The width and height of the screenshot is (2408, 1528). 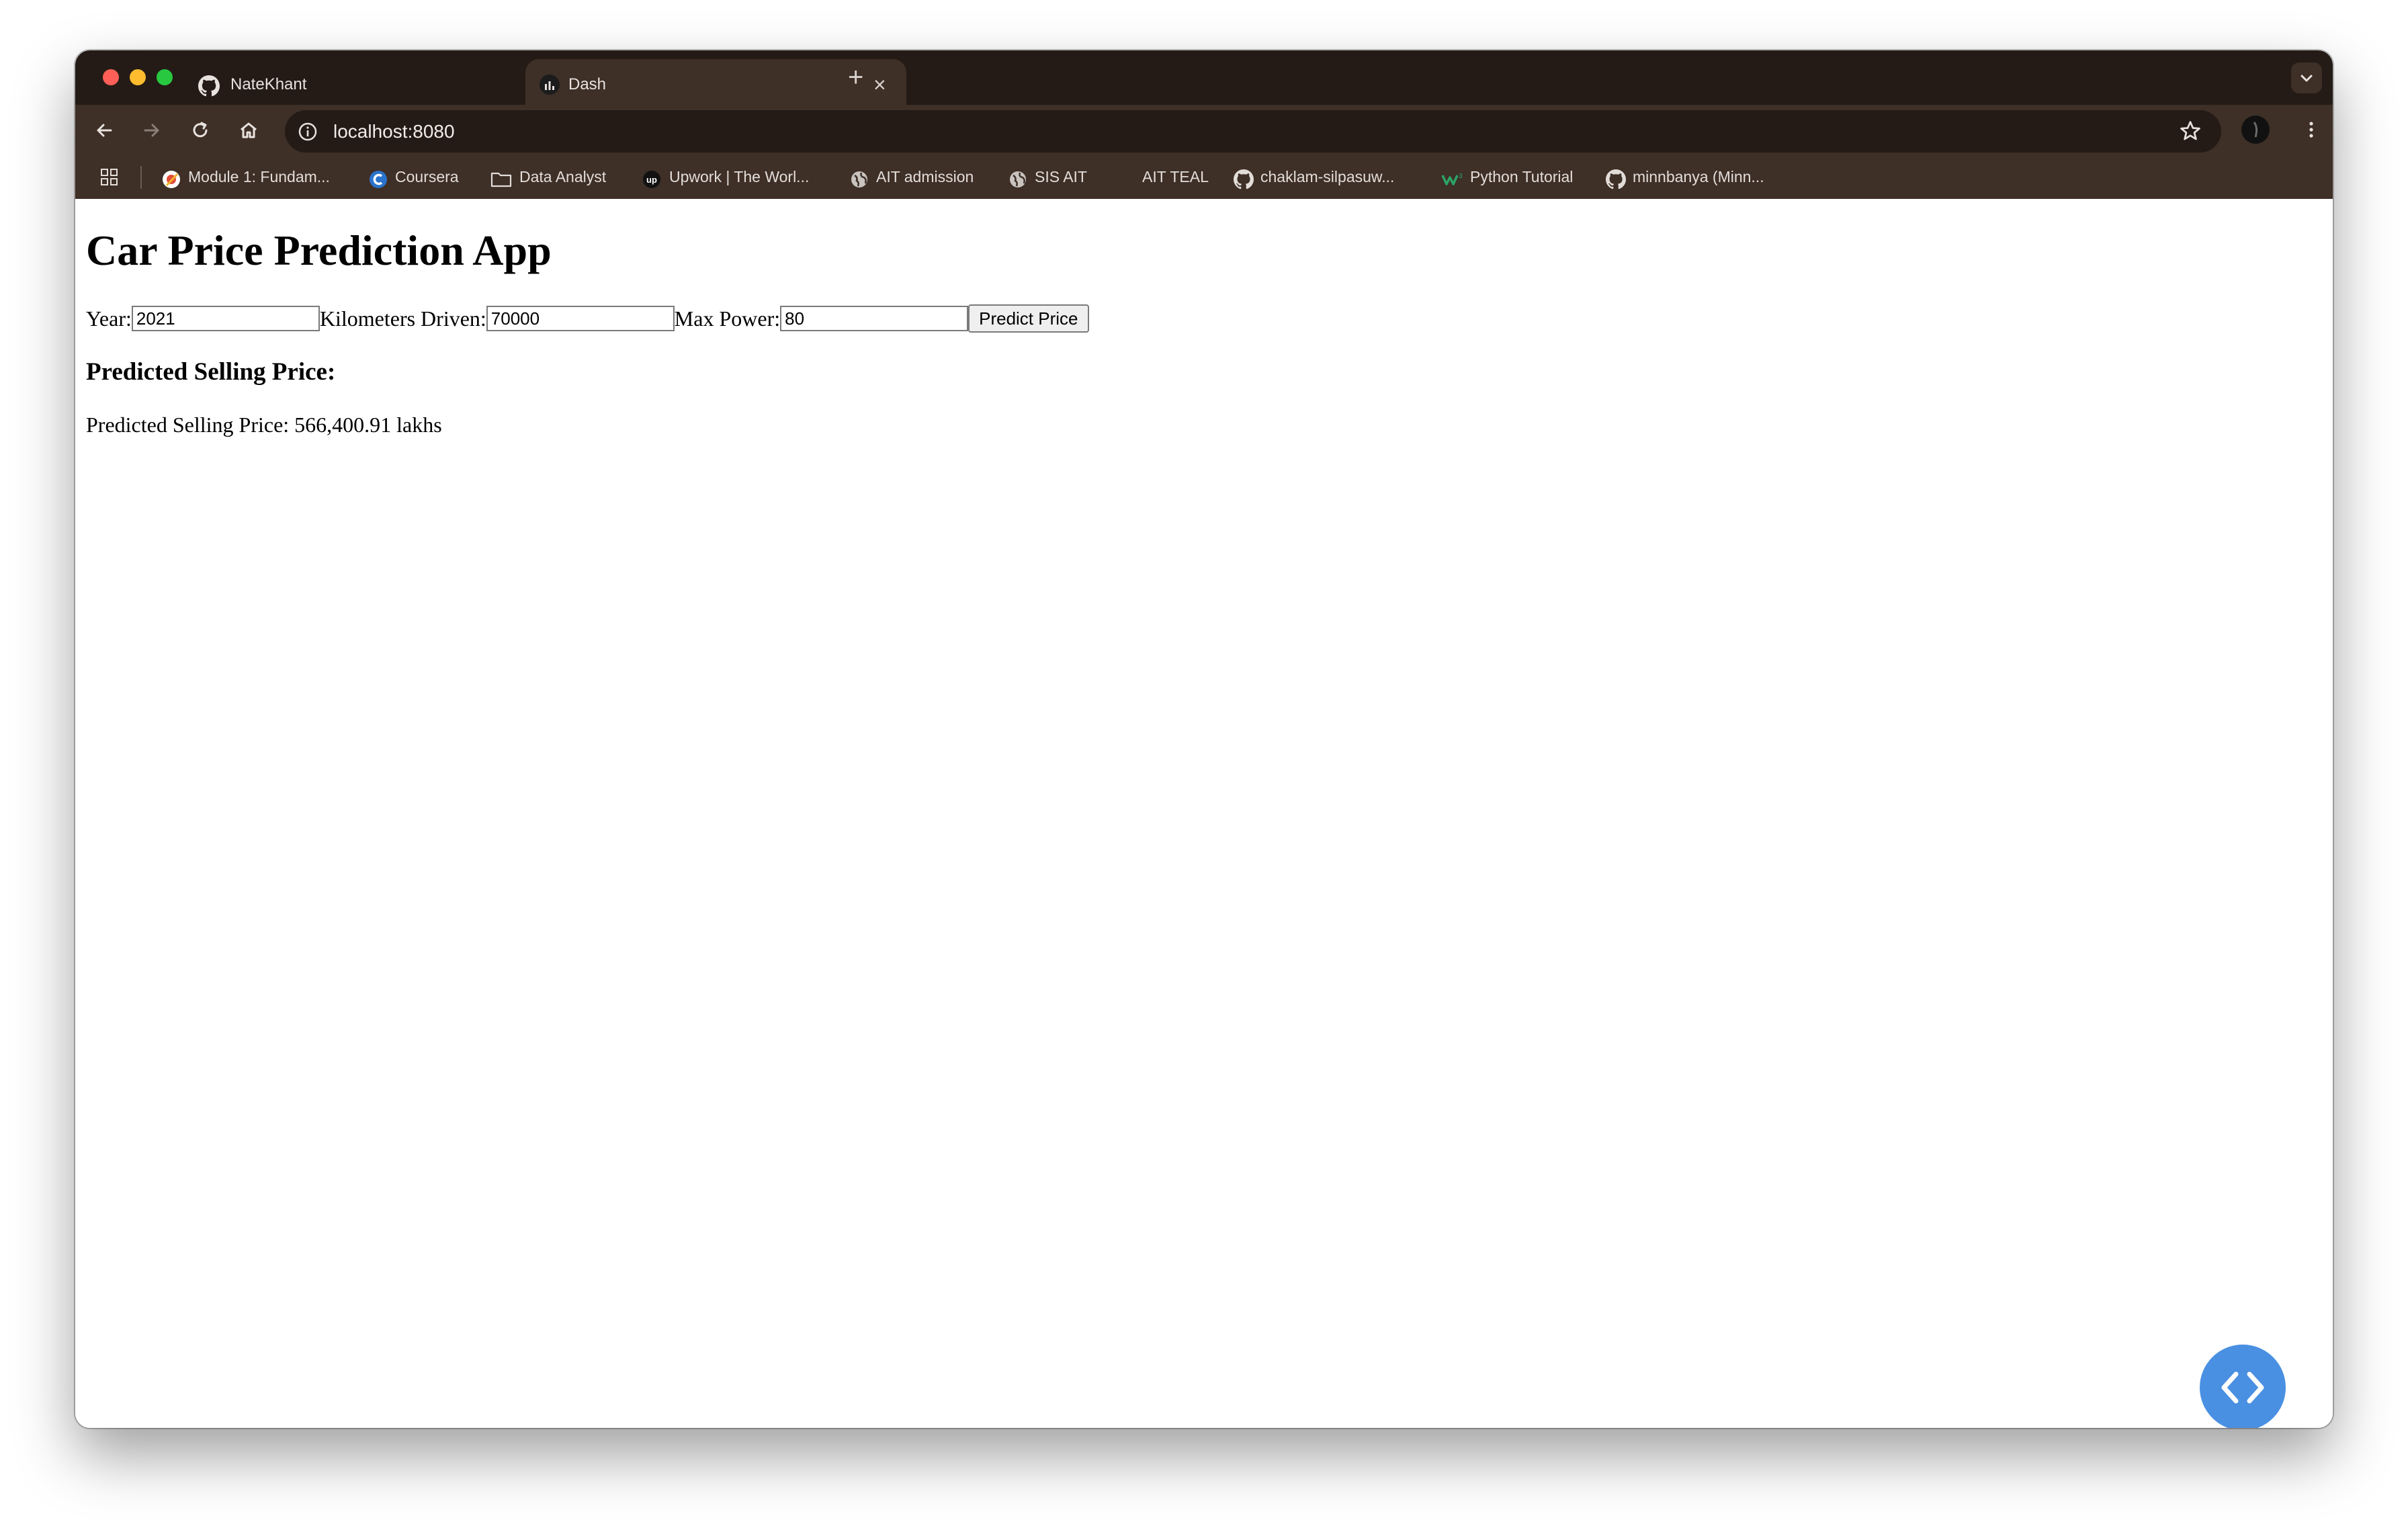 What do you see at coordinates (319, 250) in the screenshot?
I see `page-title: Car Price Prediction App` at bounding box center [319, 250].